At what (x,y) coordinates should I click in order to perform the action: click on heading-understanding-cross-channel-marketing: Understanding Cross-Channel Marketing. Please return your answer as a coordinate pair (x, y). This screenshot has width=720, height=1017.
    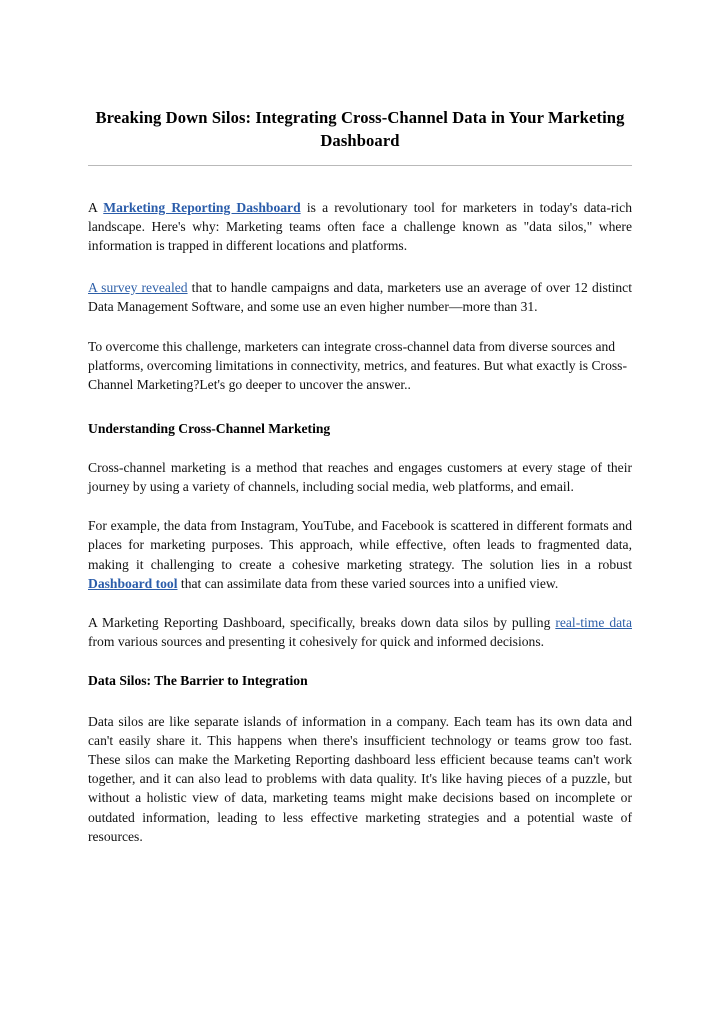
    Looking at the image, I should click on (209, 428).